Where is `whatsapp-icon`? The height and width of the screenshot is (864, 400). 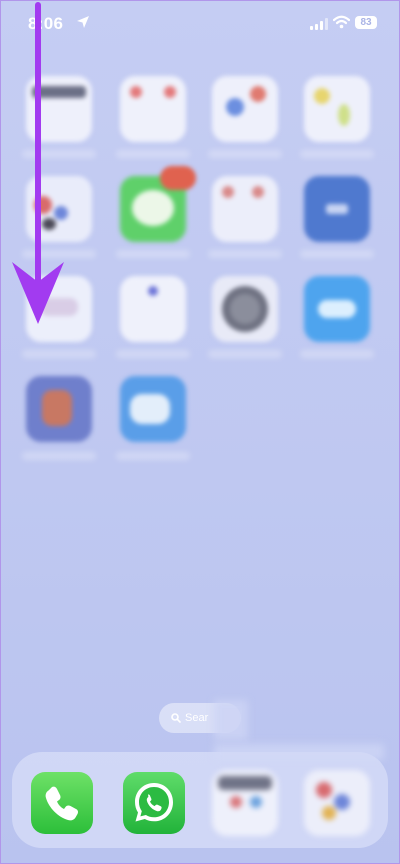
whatsapp-icon is located at coordinates (154, 803).